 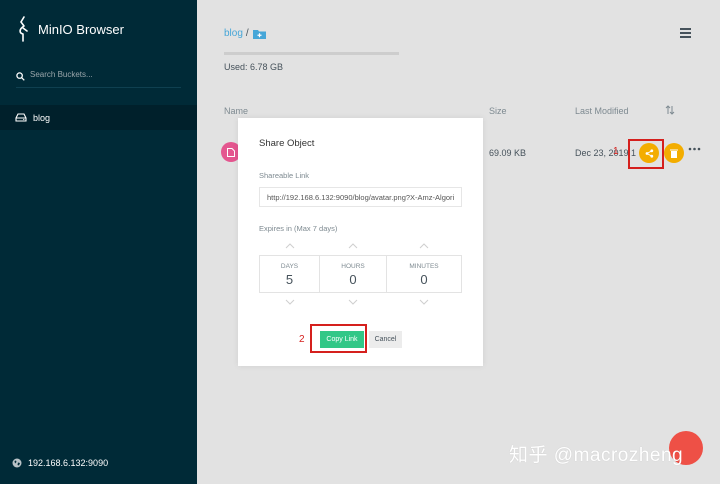 What do you see at coordinates (289, 279) in the screenshot?
I see `expiry-days-value: 5` at bounding box center [289, 279].